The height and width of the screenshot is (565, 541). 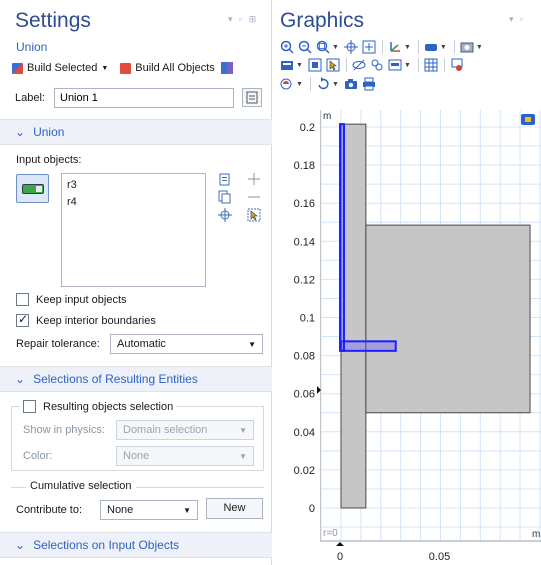 I want to click on show-in-physics-value: Domain selection, so click(x=165, y=430).